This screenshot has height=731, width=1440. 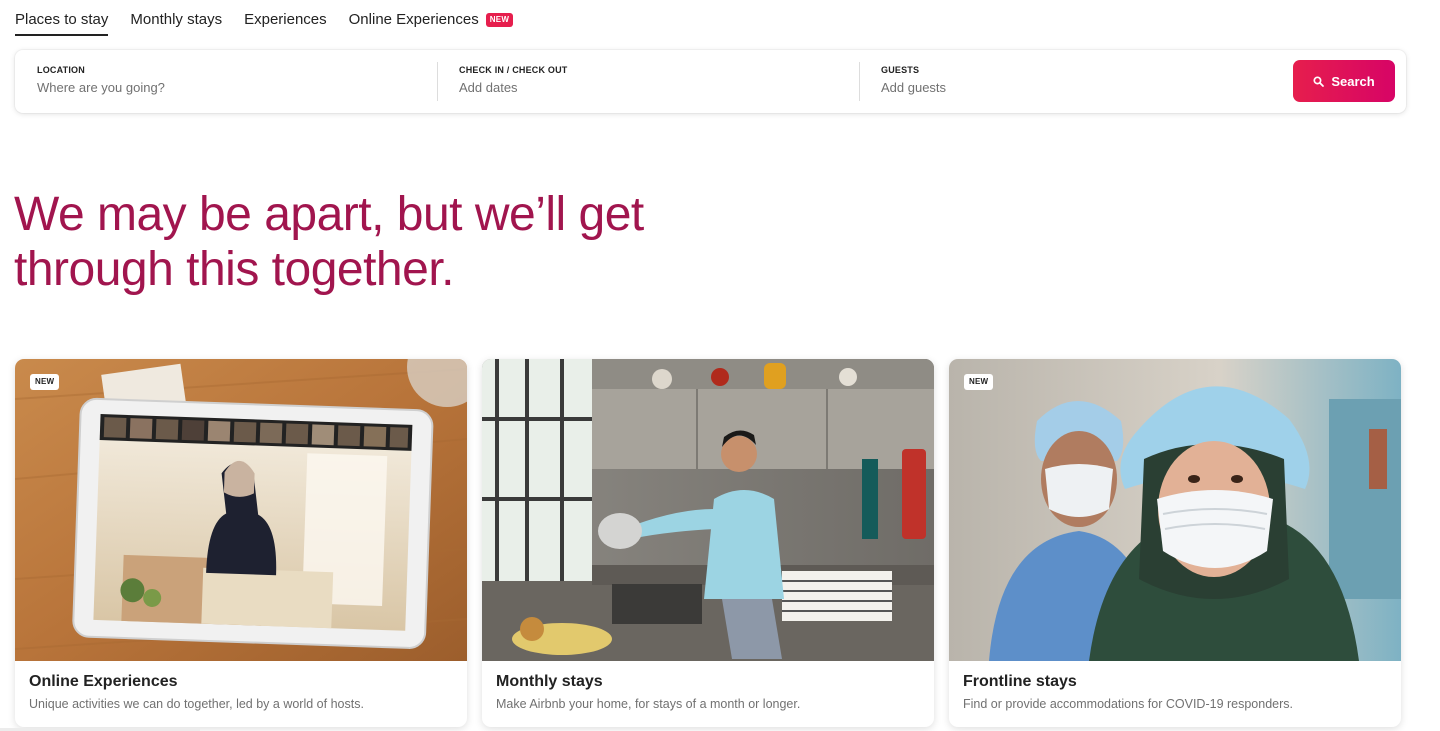 What do you see at coordinates (1353, 81) in the screenshot?
I see `search-button-label: Search` at bounding box center [1353, 81].